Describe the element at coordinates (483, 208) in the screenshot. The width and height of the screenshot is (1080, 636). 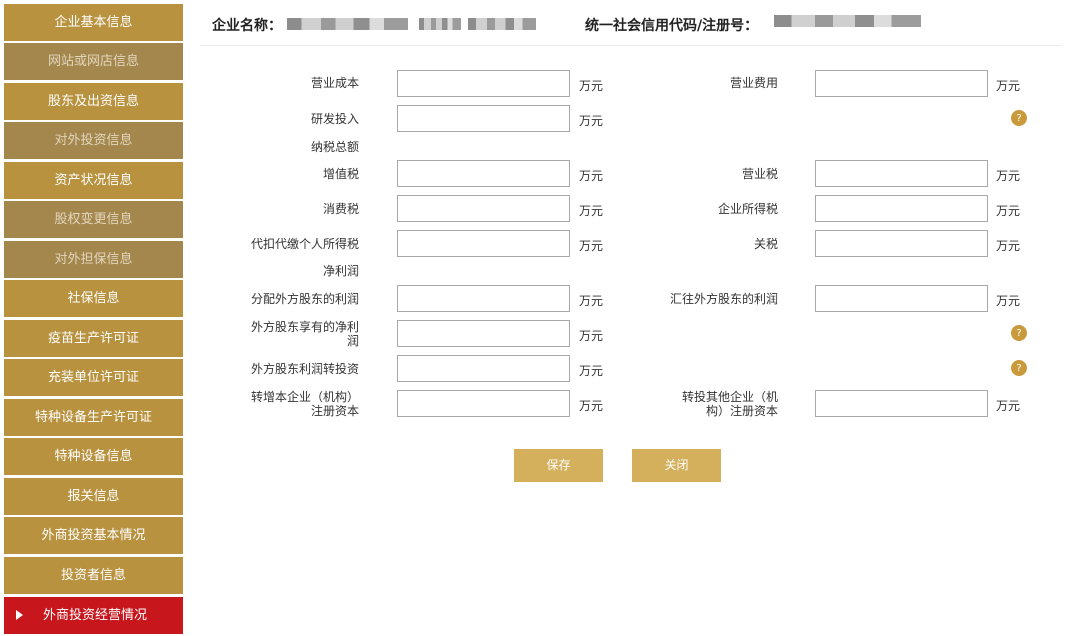
I see `consumption-tax-input` at that location.